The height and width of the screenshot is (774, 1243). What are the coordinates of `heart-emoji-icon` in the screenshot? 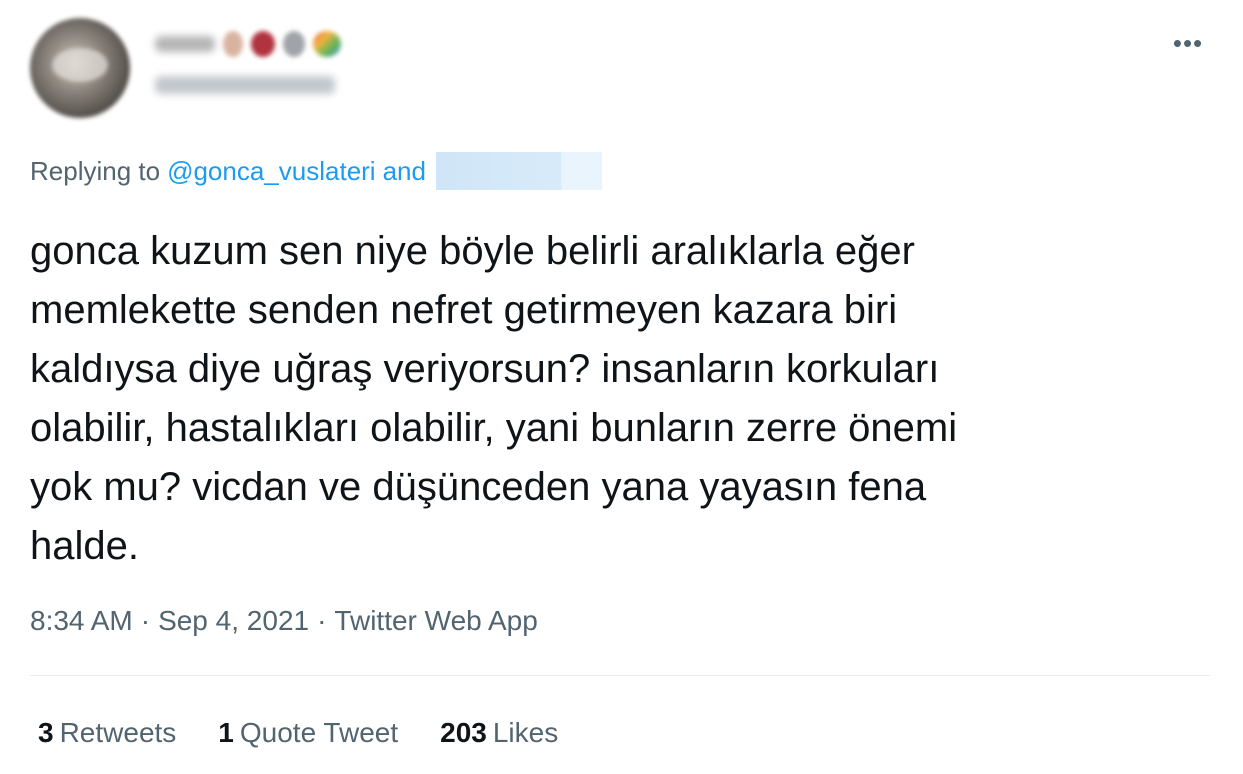 It's located at (263, 44).